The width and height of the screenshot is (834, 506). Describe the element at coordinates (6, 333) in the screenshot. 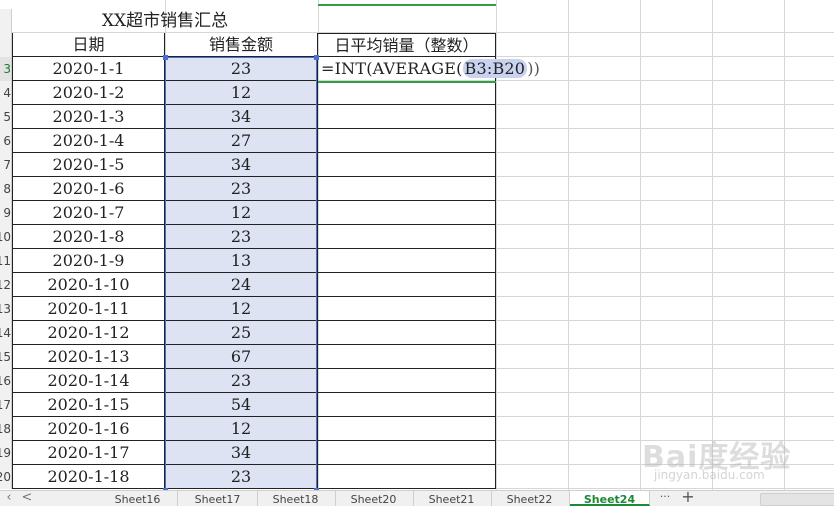

I see `row-number: 14` at that location.